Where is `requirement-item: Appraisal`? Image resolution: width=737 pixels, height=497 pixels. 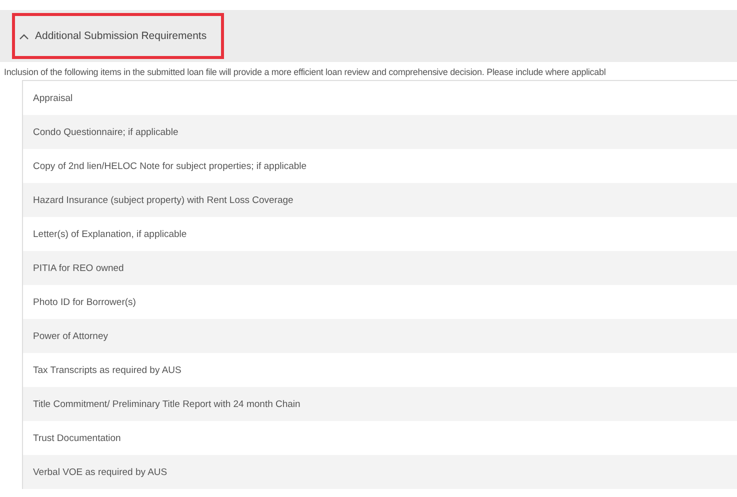 requirement-item: Appraisal is located at coordinates (53, 99).